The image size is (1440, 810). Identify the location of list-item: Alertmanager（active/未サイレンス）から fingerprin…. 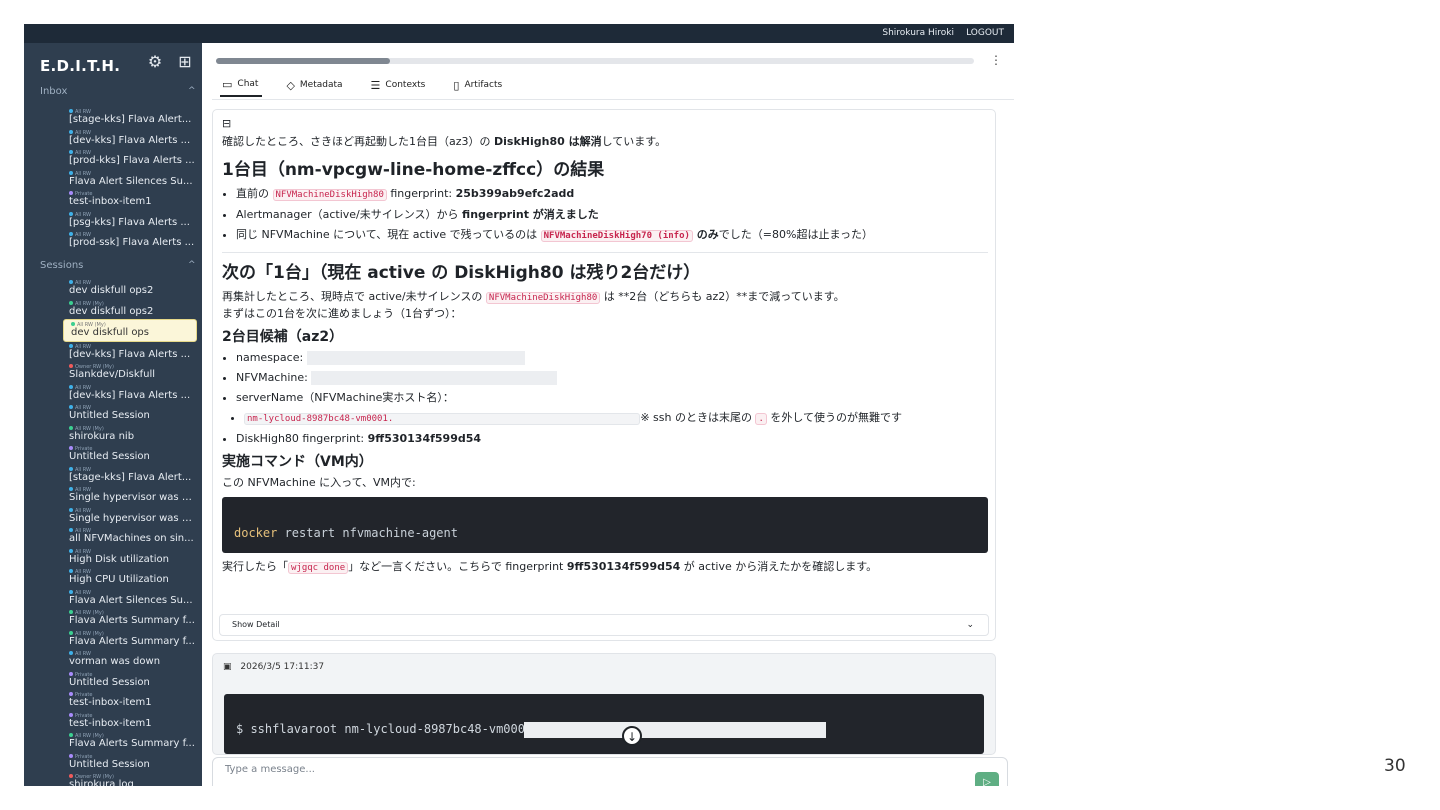
(612, 215).